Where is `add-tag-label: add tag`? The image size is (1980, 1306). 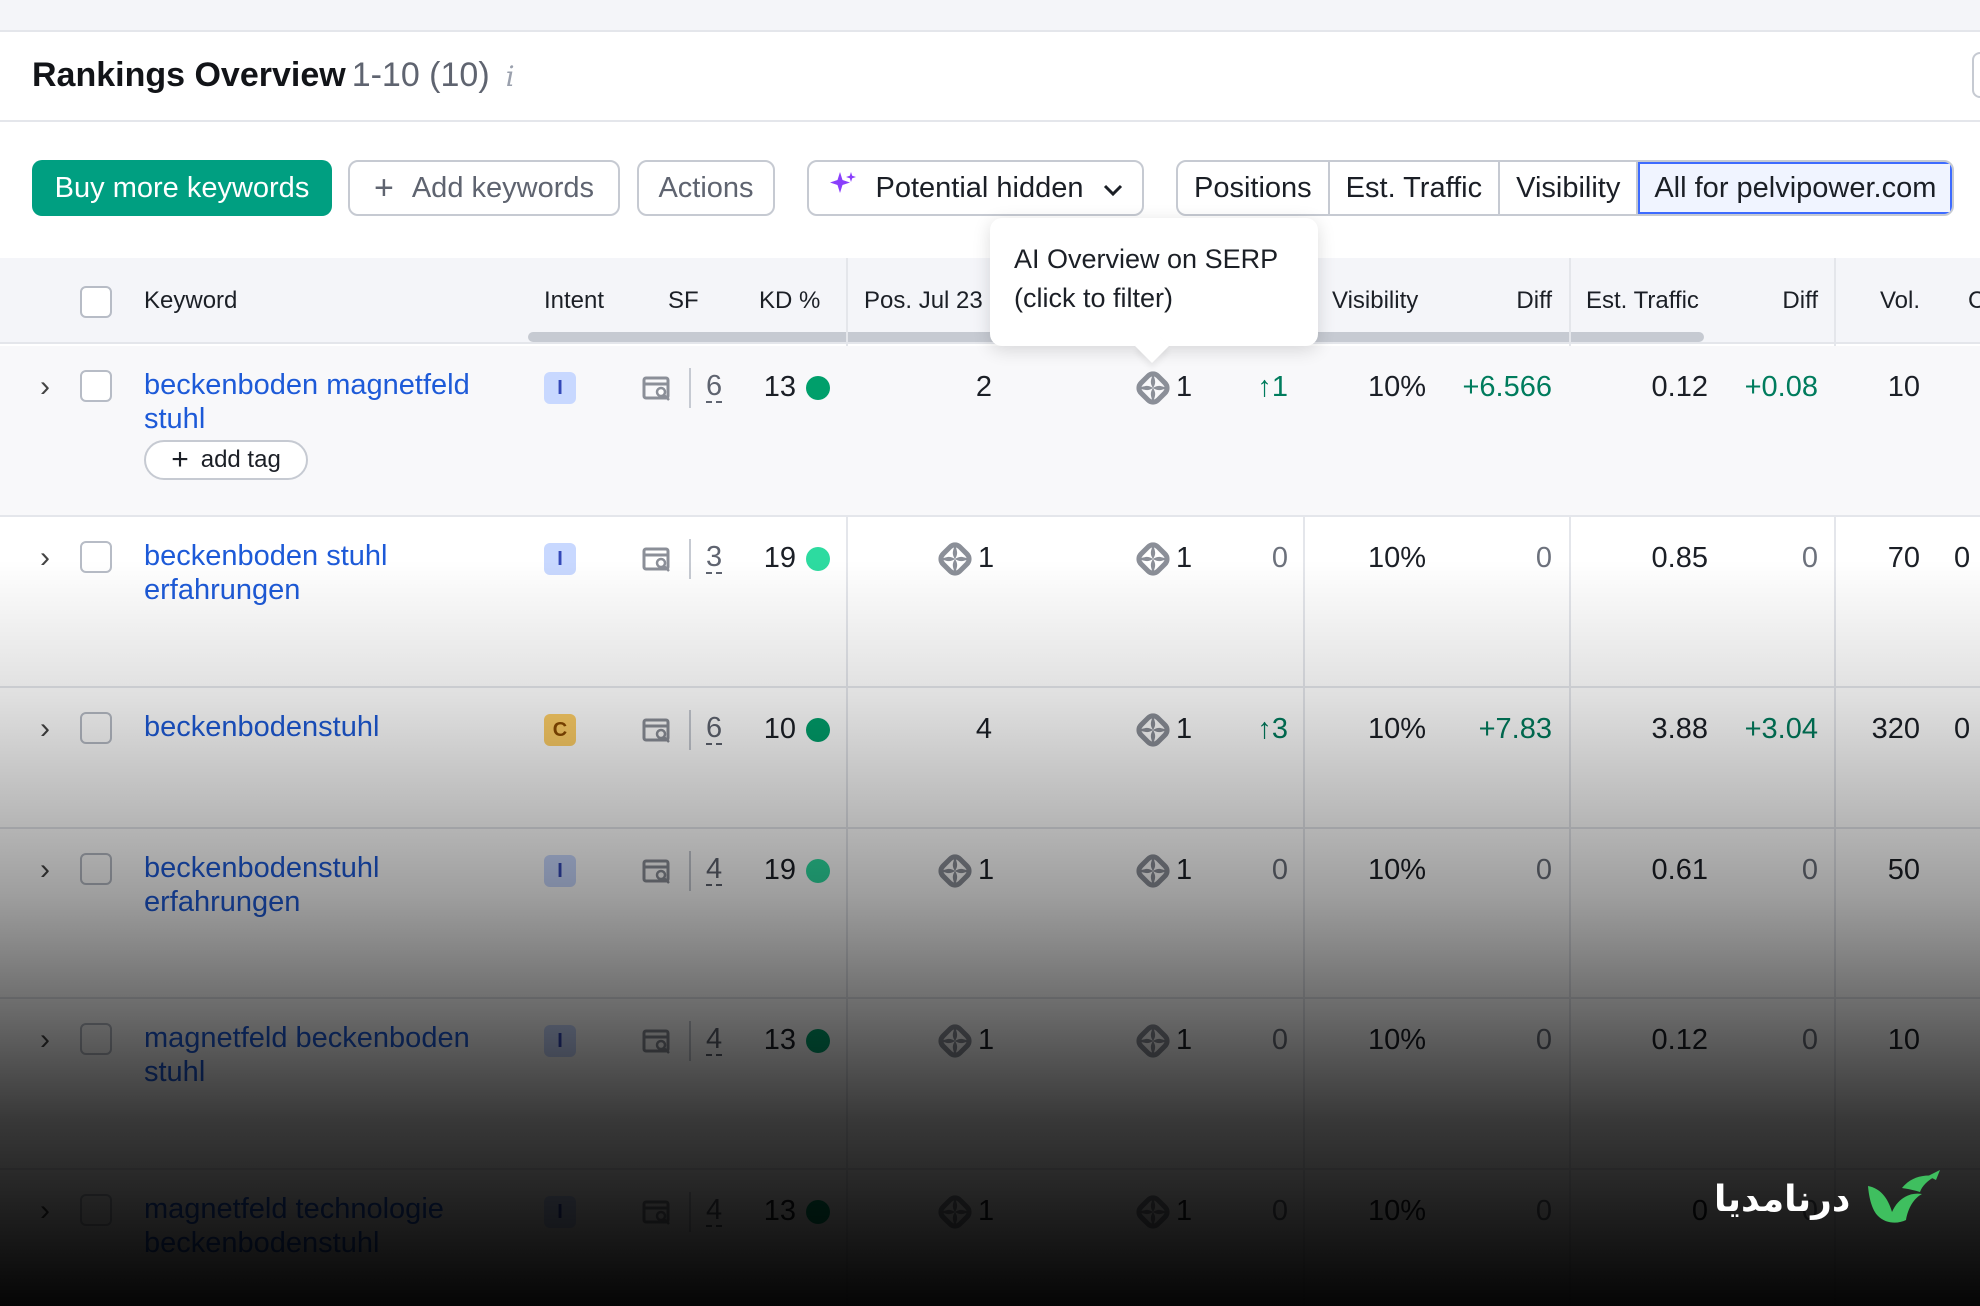 add-tag-label: add tag is located at coordinates (240, 459).